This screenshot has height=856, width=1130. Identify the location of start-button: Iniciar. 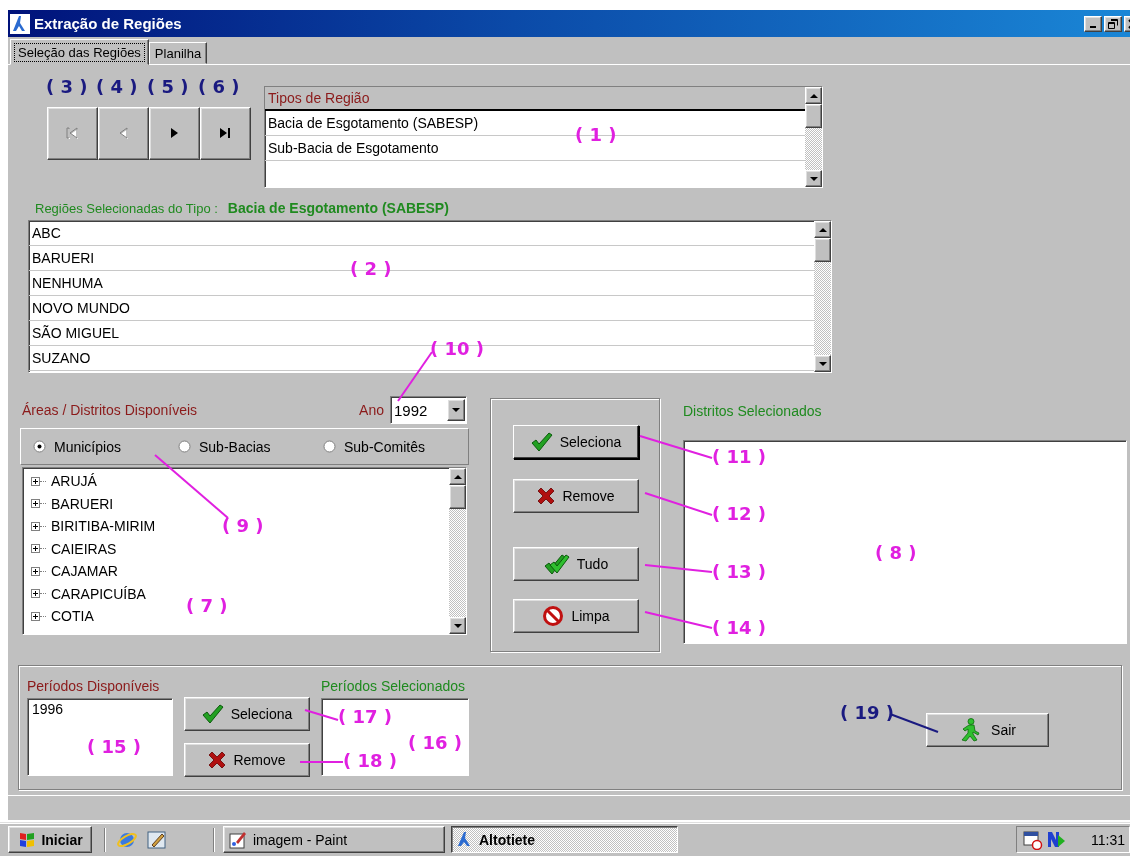
(50, 839).